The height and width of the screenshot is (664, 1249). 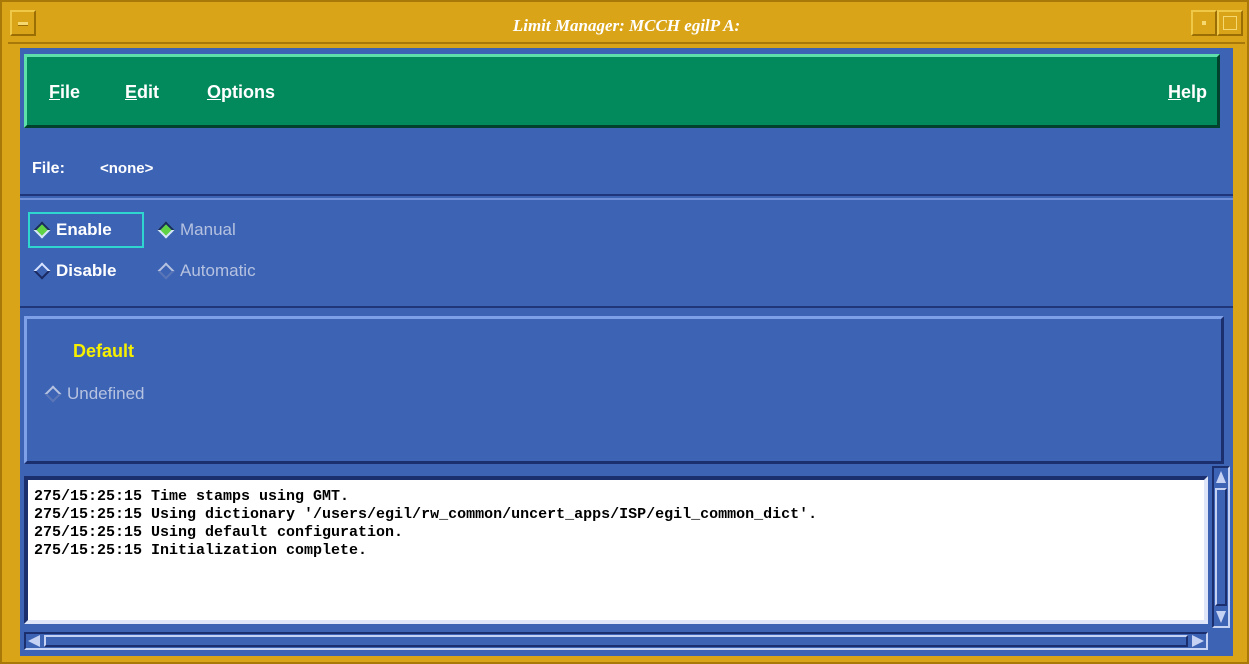 I want to click on file-label: File:, so click(x=48, y=168).